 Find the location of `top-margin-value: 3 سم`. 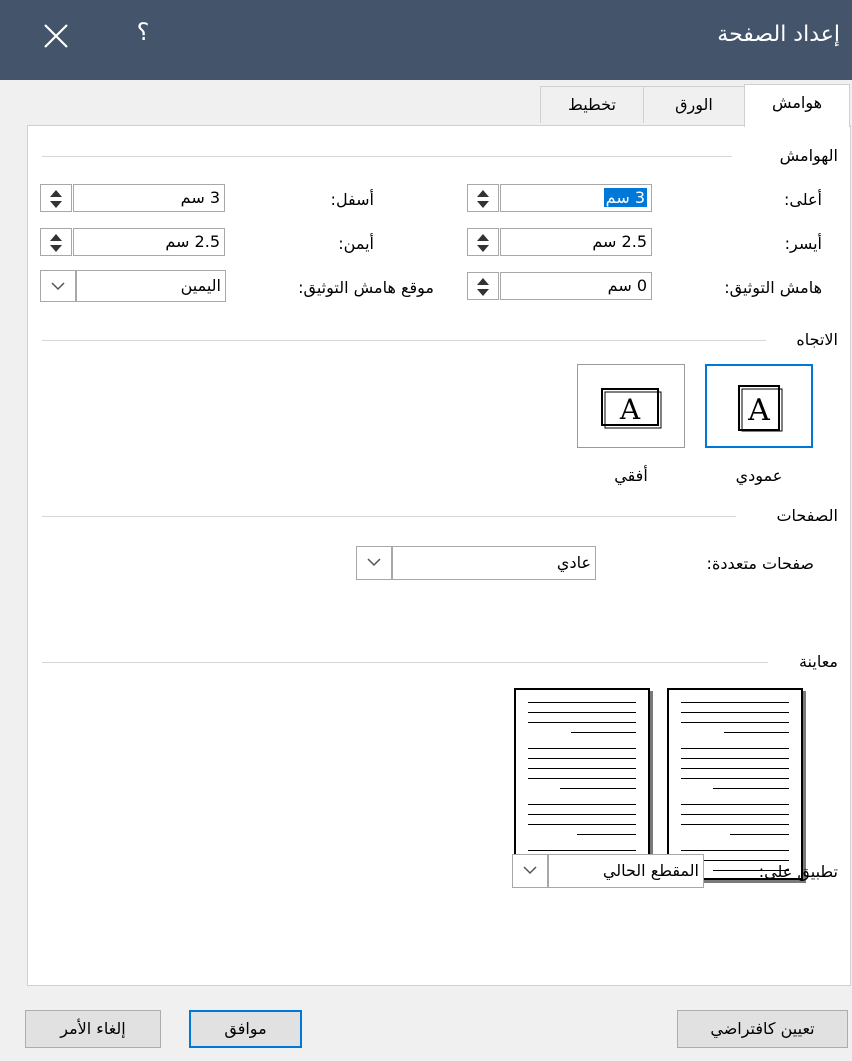

top-margin-value: 3 سم is located at coordinates (625, 197).